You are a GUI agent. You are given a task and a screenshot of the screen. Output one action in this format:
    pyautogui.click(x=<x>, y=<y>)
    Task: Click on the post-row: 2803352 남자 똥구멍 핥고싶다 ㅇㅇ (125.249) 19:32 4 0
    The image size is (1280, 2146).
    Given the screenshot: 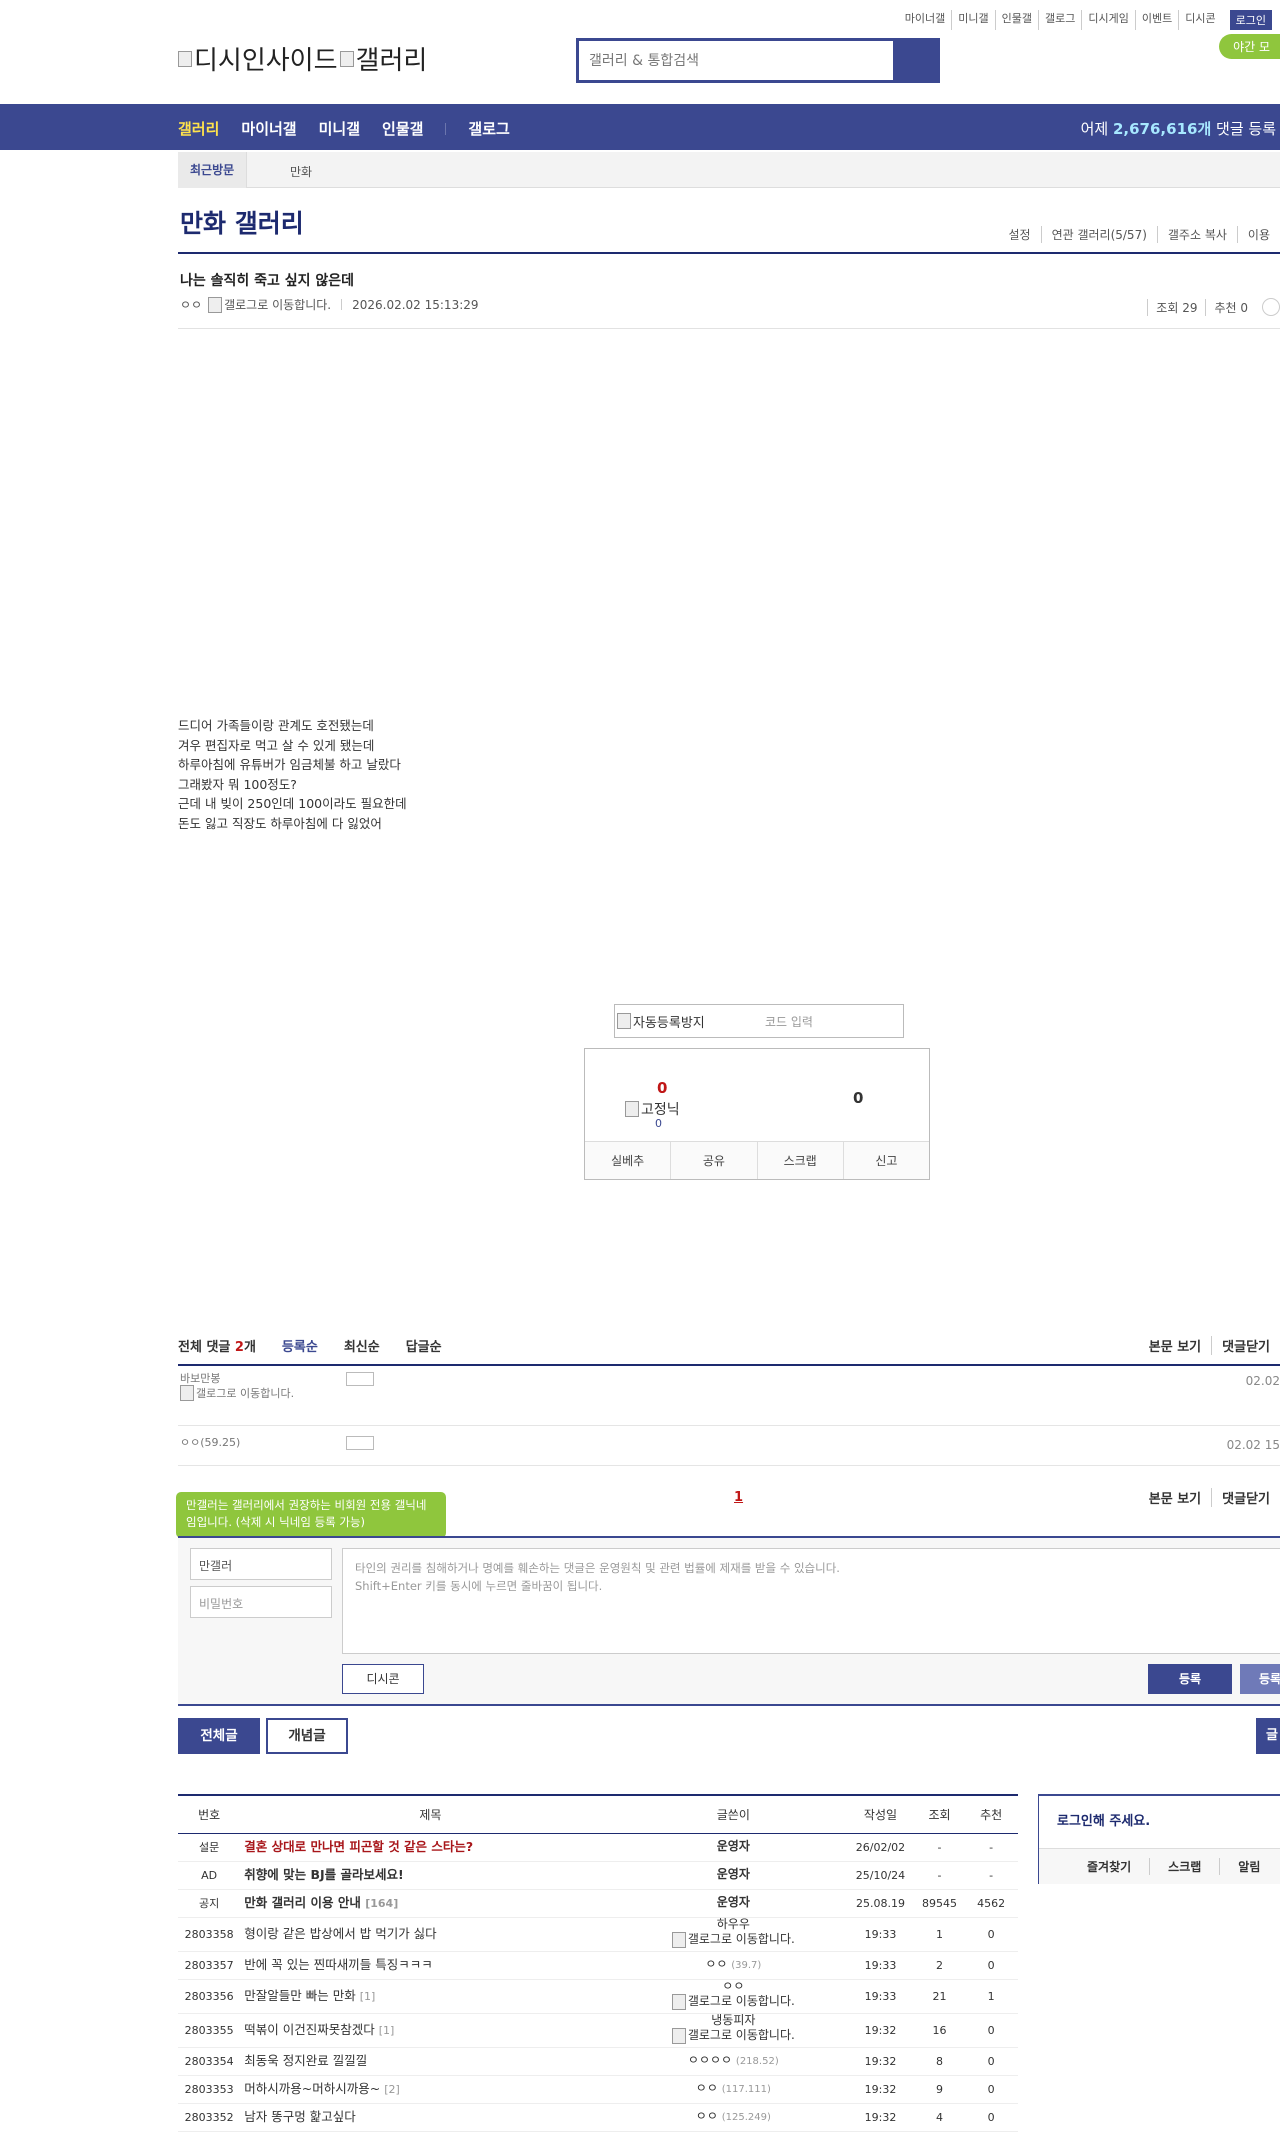 What is the action you would take?
    pyautogui.click(x=598, y=2117)
    